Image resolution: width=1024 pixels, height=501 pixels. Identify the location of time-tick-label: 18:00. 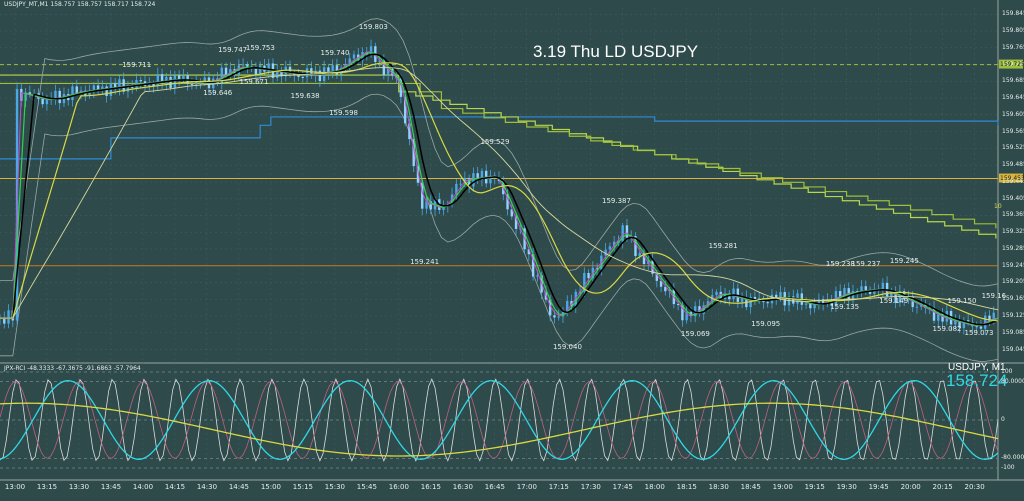
(654, 487).